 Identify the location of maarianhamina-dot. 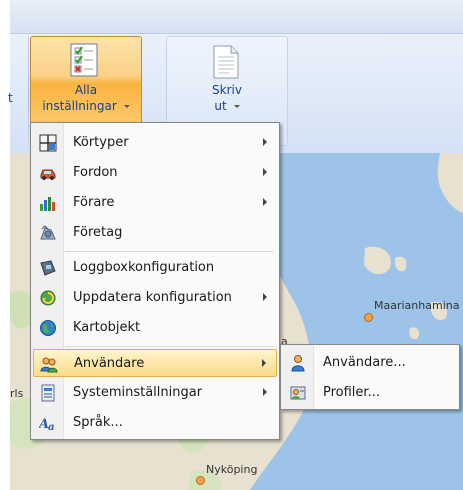
(368, 317).